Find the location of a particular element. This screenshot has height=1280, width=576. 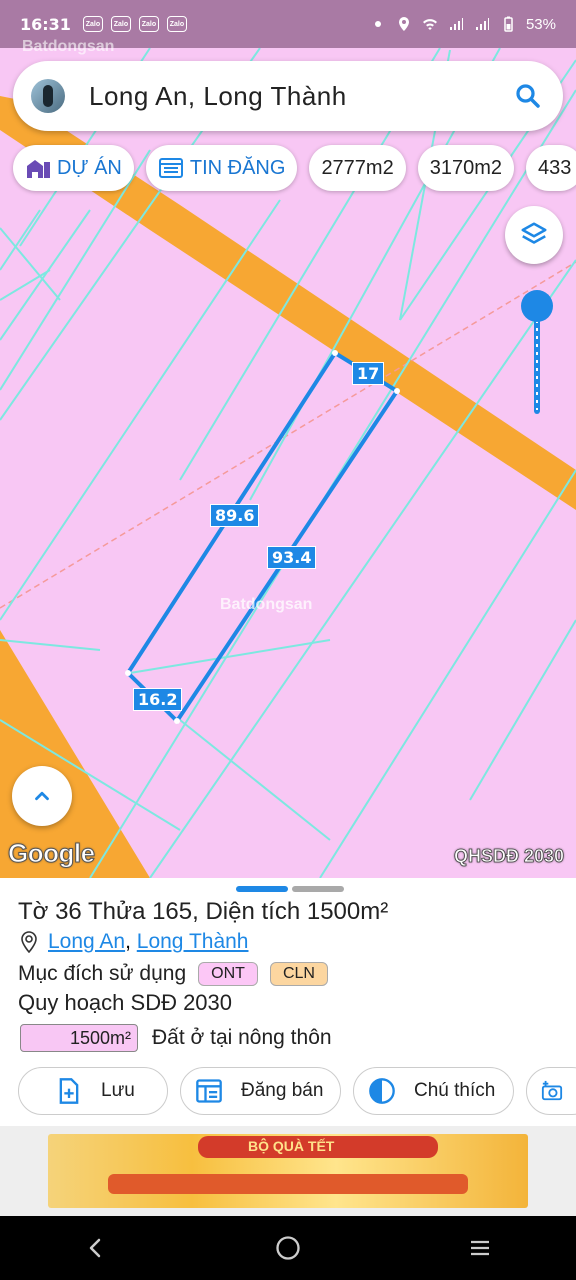

back-button is located at coordinates (96, 1248).